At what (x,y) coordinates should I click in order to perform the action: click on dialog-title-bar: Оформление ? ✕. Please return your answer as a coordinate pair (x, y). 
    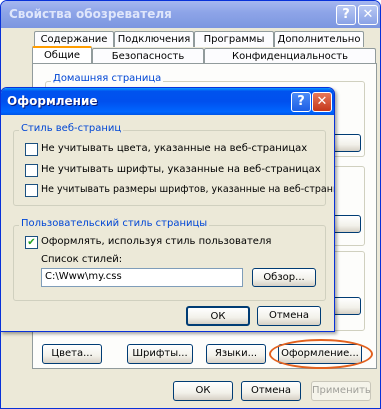
    Looking at the image, I should click on (167, 101).